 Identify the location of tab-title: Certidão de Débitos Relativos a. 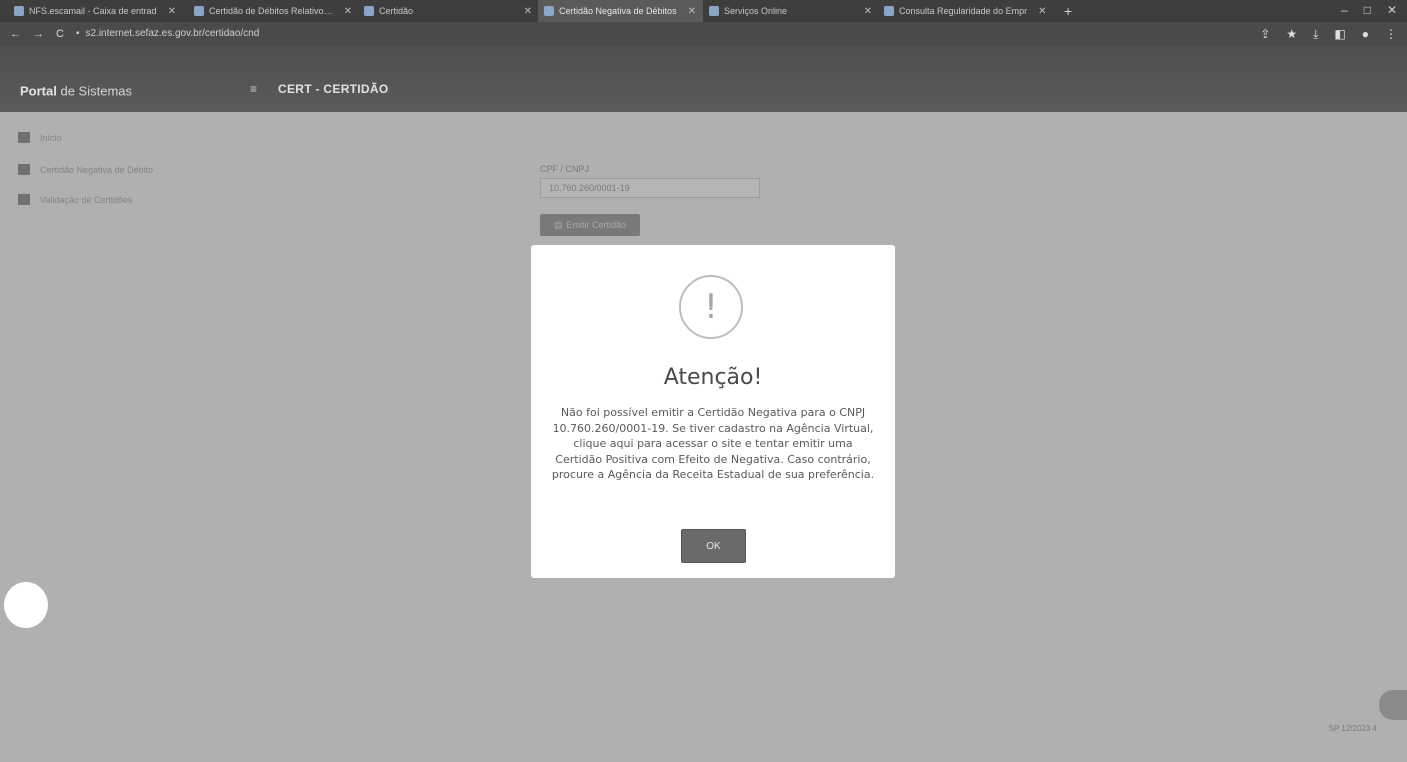
(271, 11).